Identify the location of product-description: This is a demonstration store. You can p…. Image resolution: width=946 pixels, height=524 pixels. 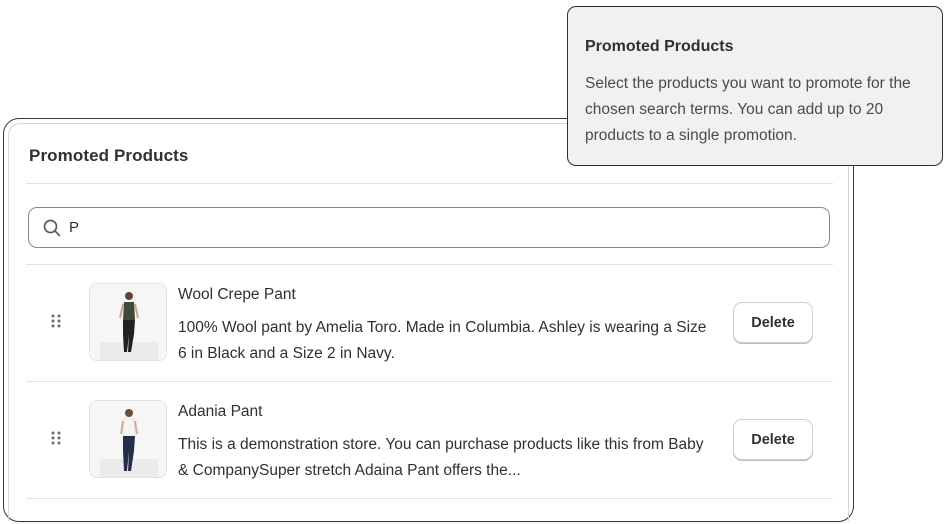
(441, 457).